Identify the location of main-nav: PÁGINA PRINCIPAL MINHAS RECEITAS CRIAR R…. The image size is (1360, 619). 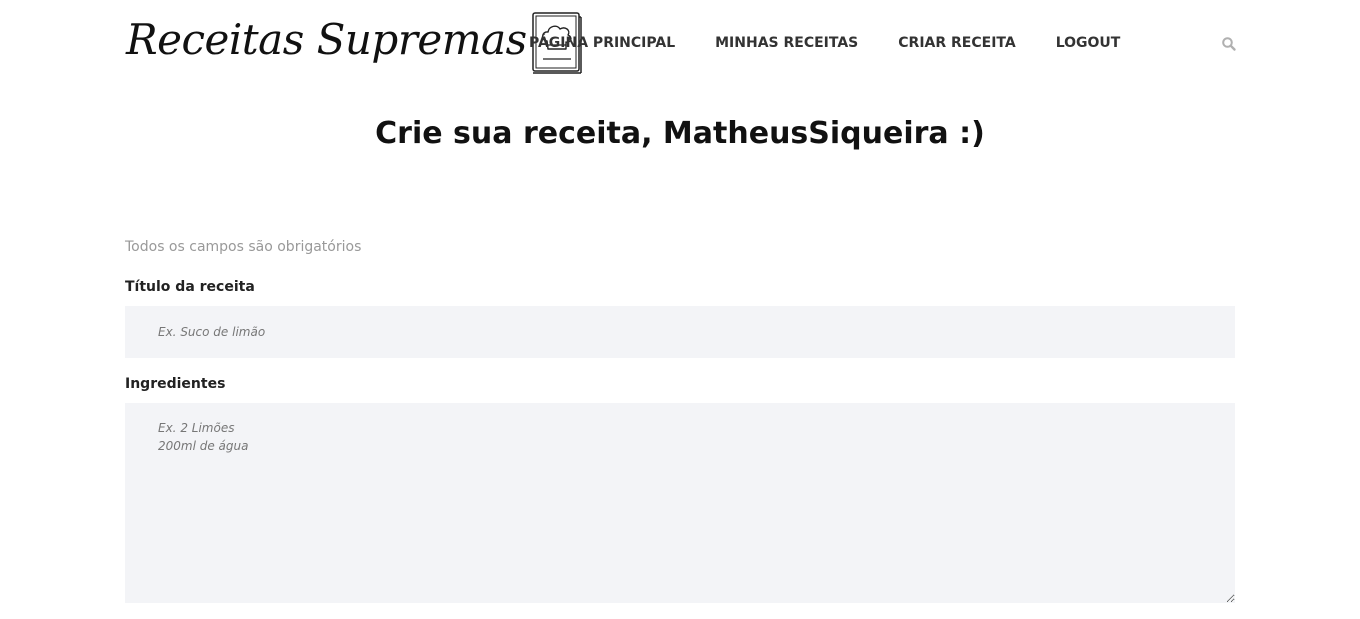
(844, 43).